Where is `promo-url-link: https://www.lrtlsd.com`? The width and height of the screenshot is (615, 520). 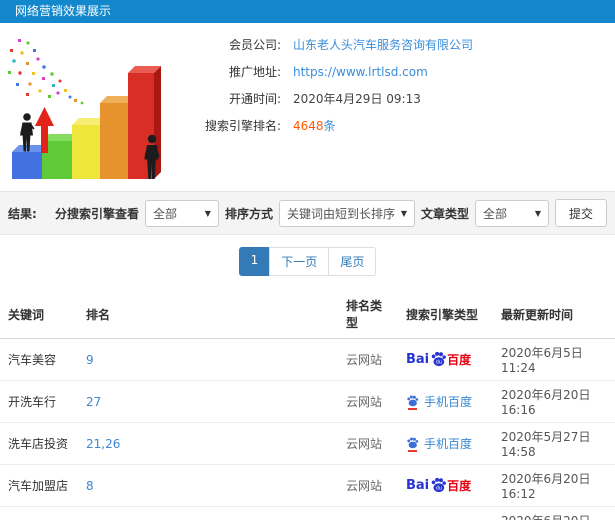 promo-url-link: https://www.lrtlsd.com is located at coordinates (360, 72).